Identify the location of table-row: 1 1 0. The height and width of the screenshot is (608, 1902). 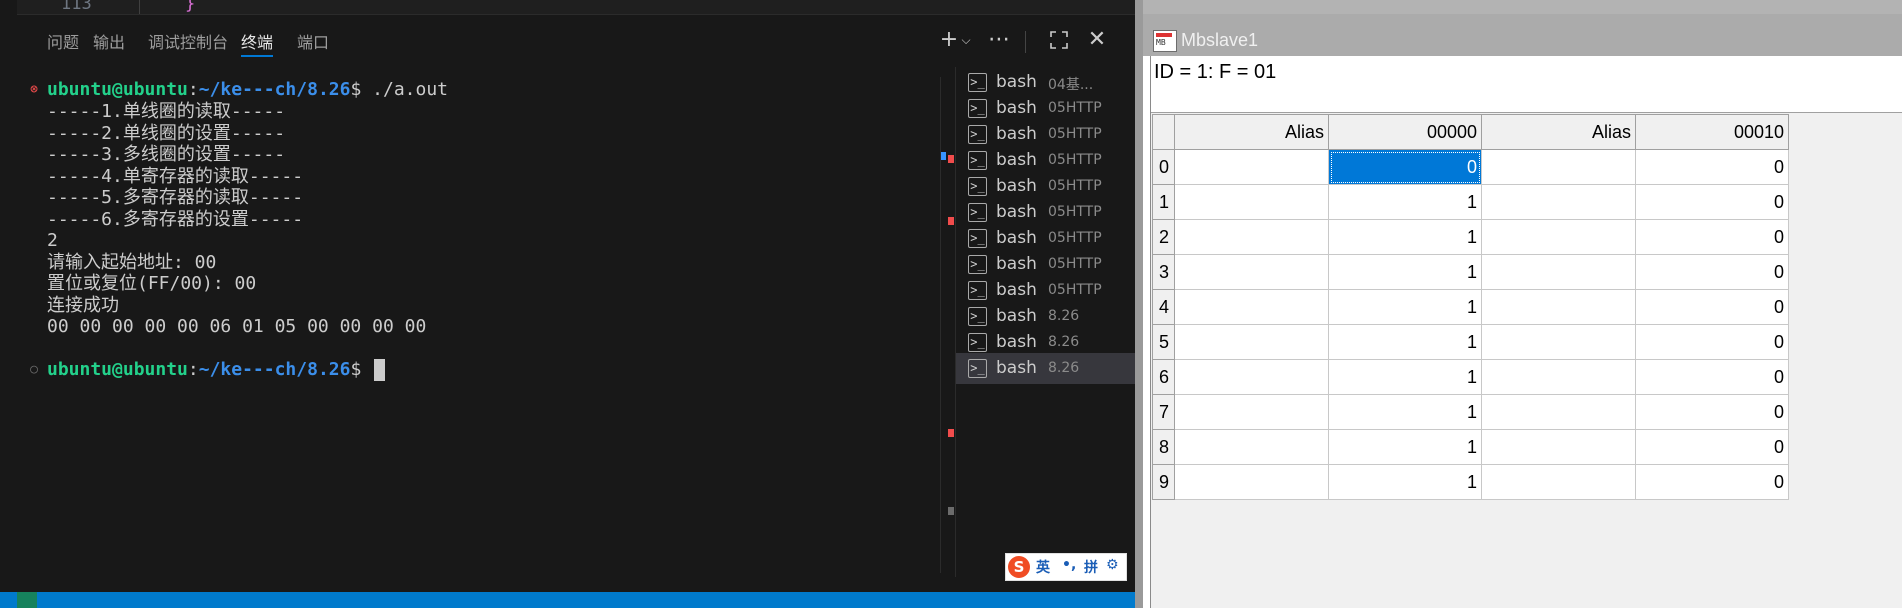
(1470, 202).